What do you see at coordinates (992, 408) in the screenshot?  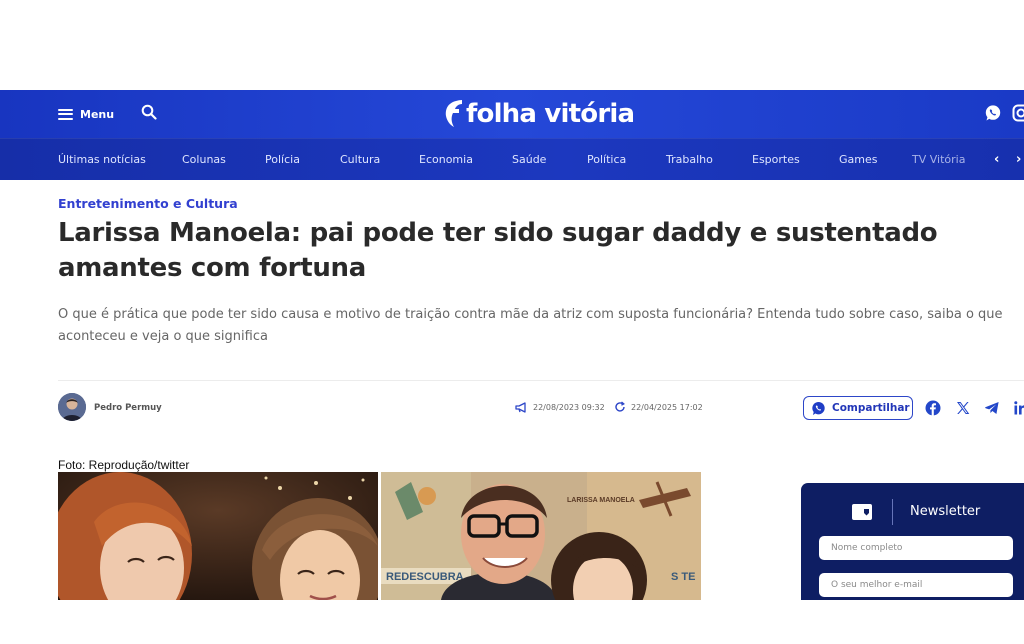 I see `telegram-icon` at bounding box center [992, 408].